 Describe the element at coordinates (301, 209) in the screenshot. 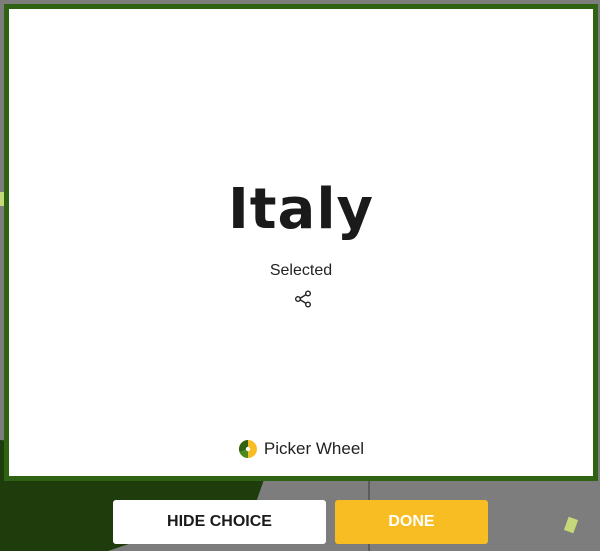

I see `result-title: Italy` at that location.